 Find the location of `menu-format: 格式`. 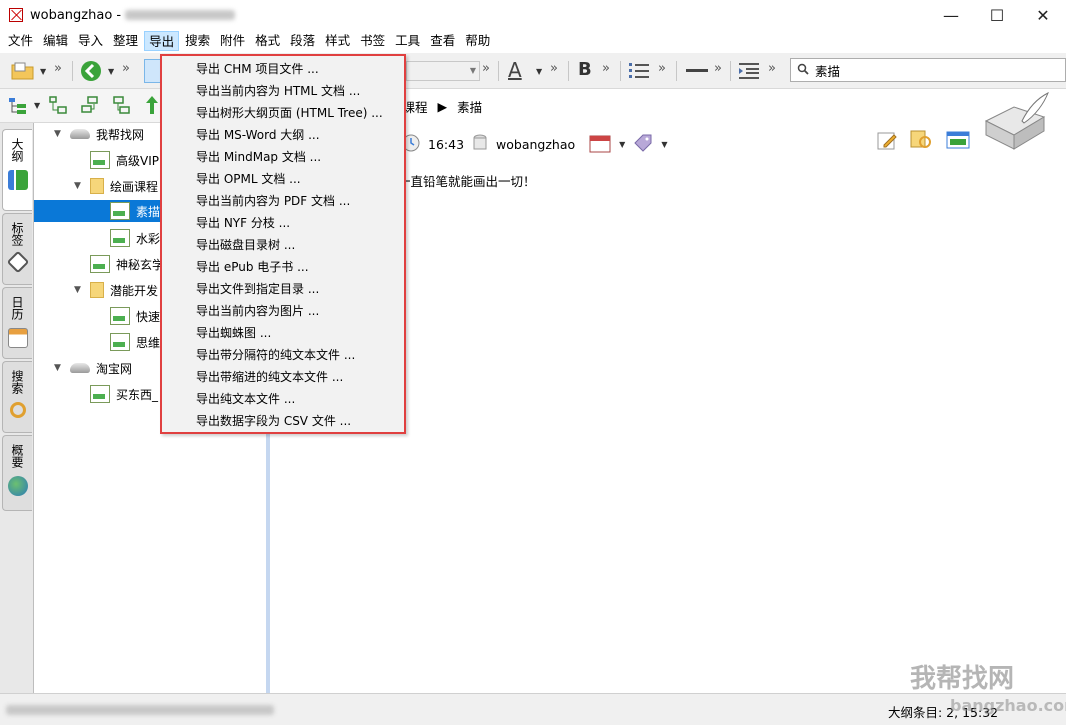

menu-format: 格式 is located at coordinates (267, 41).